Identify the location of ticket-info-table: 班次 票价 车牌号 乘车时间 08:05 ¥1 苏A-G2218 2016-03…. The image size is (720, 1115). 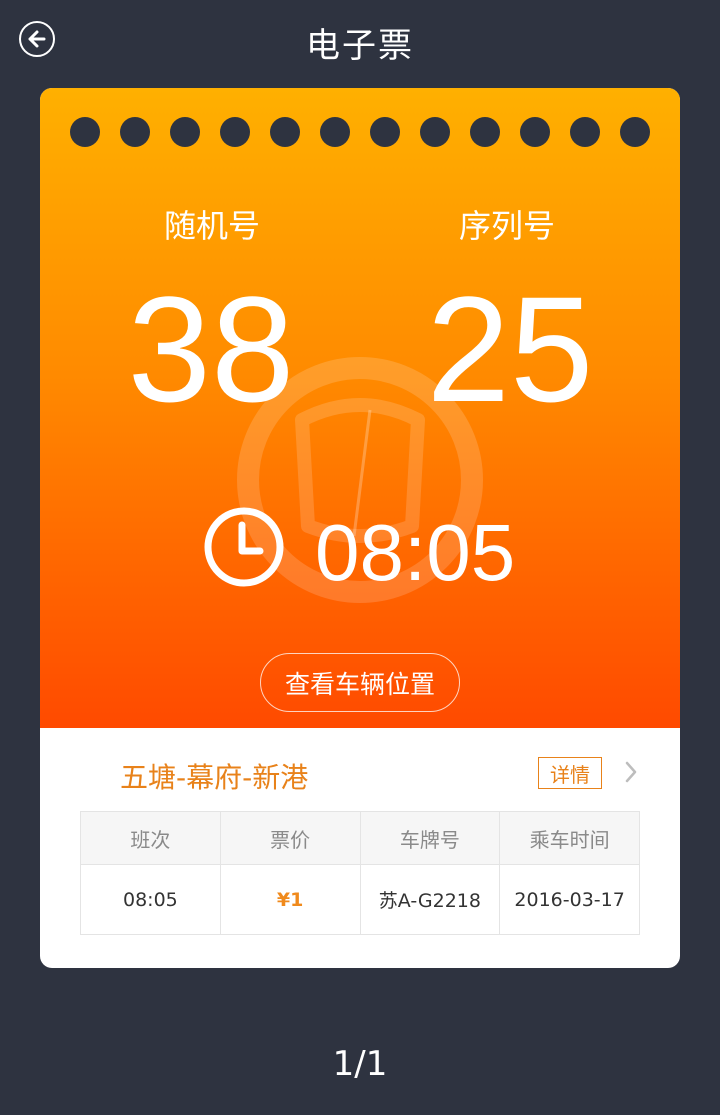
(360, 873).